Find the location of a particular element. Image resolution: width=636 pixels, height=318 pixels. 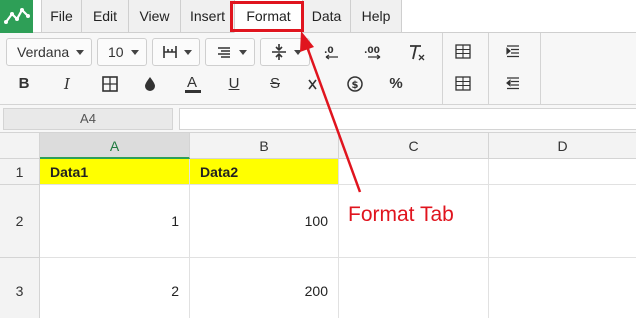

outdent-icon is located at coordinates (513, 84).